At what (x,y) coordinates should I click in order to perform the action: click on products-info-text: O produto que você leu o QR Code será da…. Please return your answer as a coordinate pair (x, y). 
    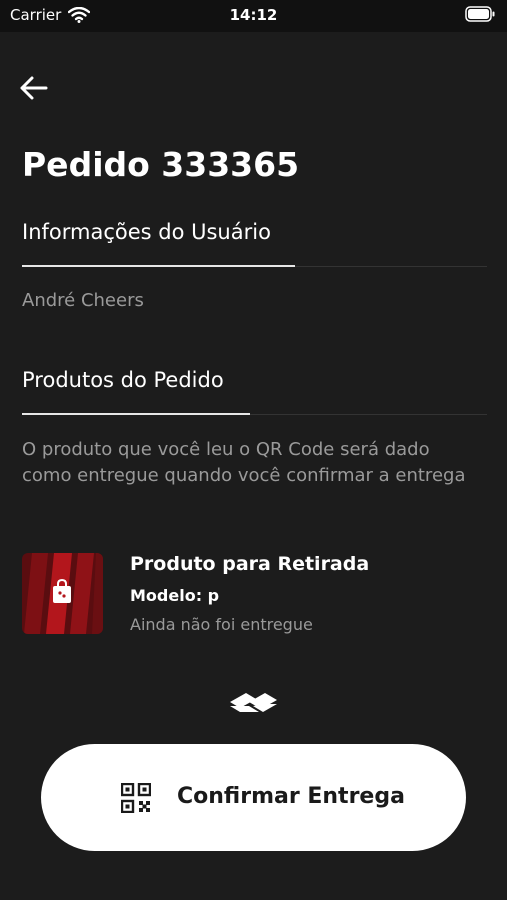
    Looking at the image, I should click on (244, 462).